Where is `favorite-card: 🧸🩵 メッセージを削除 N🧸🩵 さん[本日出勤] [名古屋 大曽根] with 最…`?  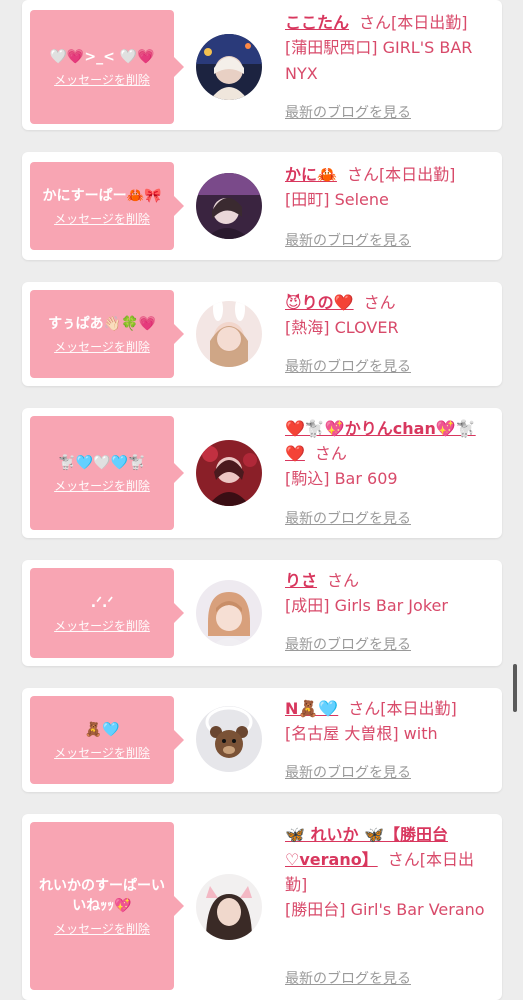 favorite-card: 🧸🩵 メッセージを削除 N🧸🩵 さん[本日出勤] [名古屋 大曽根] with 最… is located at coordinates (262, 740).